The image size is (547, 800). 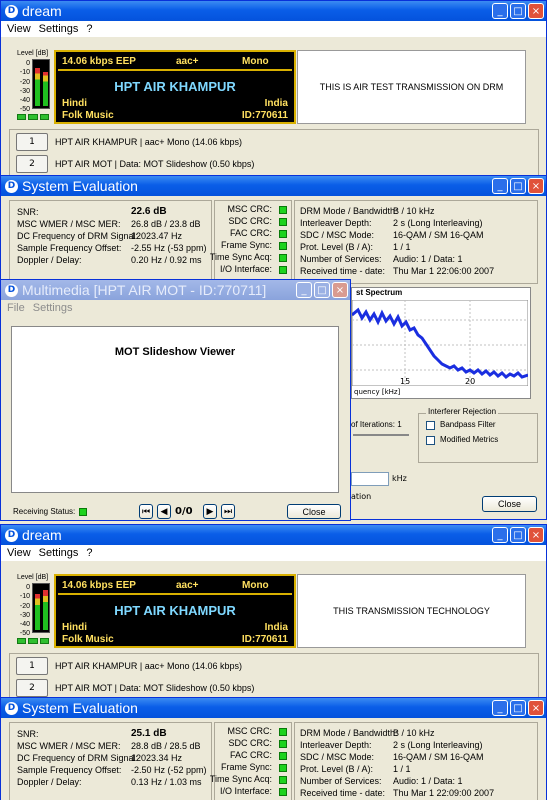 I want to click on info-value: 1 / 1, so click(x=402, y=769).